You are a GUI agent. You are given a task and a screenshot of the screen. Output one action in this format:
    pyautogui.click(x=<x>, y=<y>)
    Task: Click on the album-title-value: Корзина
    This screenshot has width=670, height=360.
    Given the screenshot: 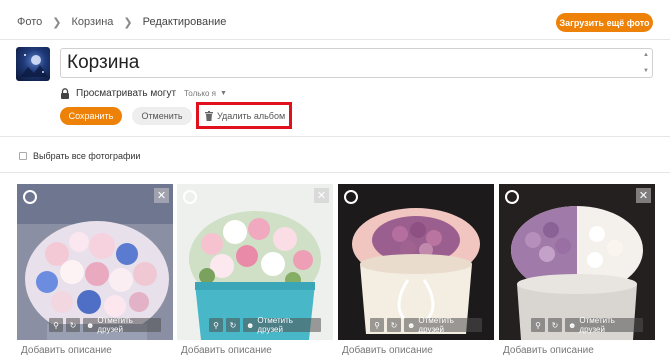 What is the action you would take?
    pyautogui.click(x=103, y=62)
    